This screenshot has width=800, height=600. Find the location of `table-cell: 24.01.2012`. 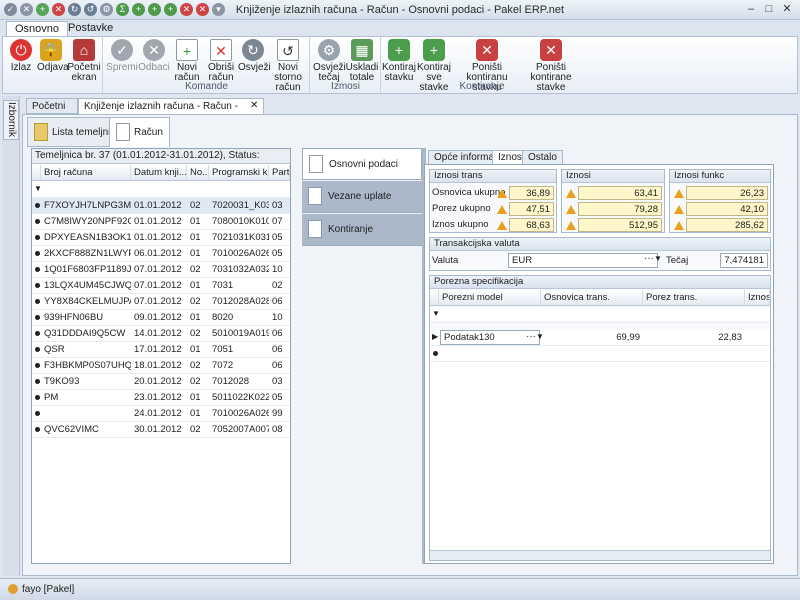

table-cell: 24.01.2012 is located at coordinates (158, 413).